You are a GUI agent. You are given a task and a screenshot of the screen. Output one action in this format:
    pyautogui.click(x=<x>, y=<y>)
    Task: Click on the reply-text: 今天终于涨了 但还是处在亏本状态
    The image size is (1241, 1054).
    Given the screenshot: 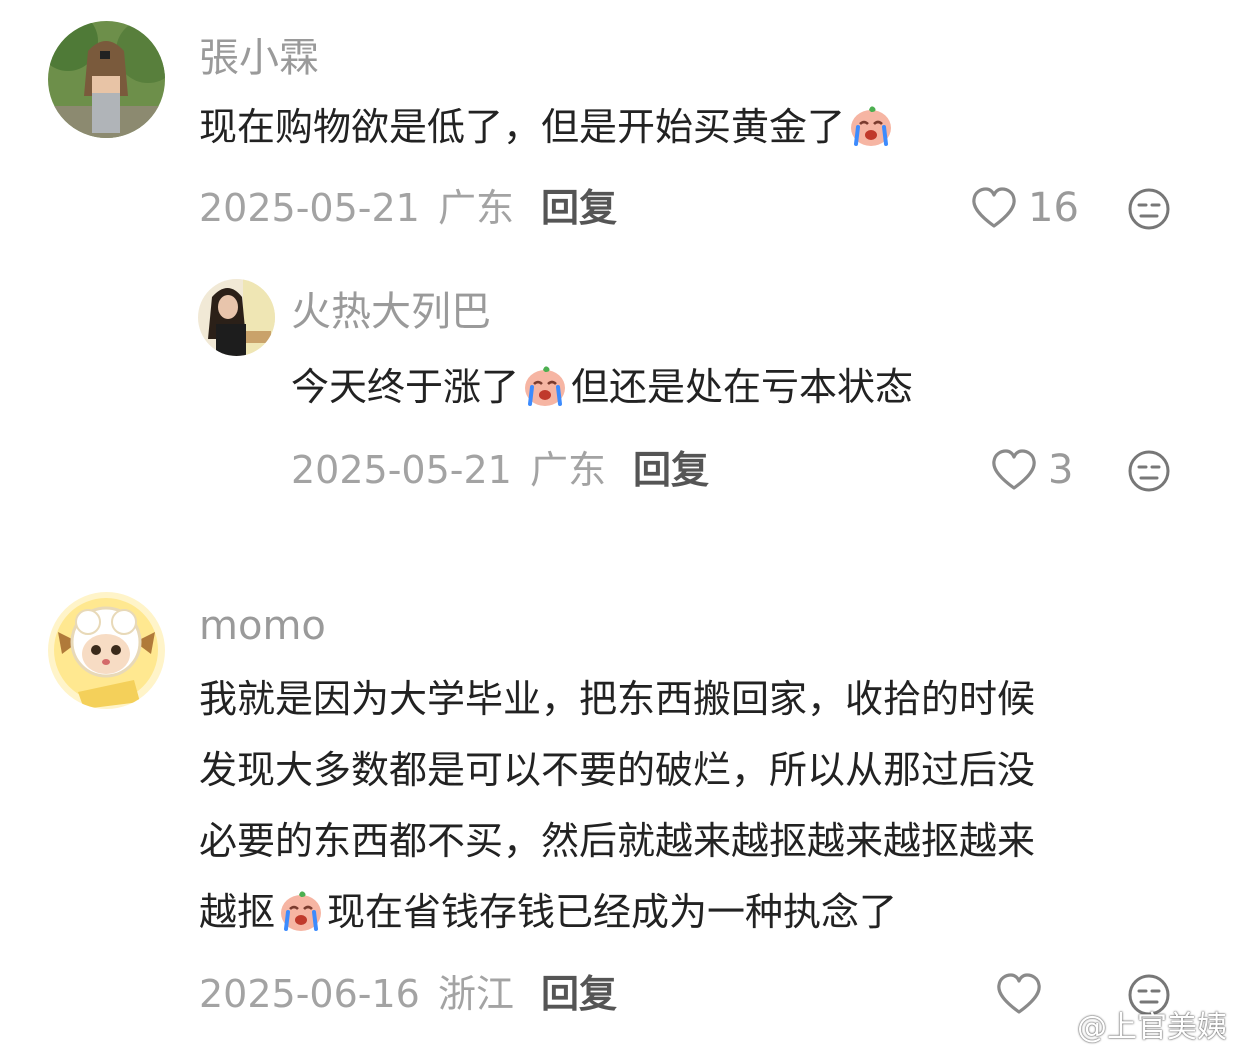 What is the action you would take?
    pyautogui.click(x=602, y=387)
    